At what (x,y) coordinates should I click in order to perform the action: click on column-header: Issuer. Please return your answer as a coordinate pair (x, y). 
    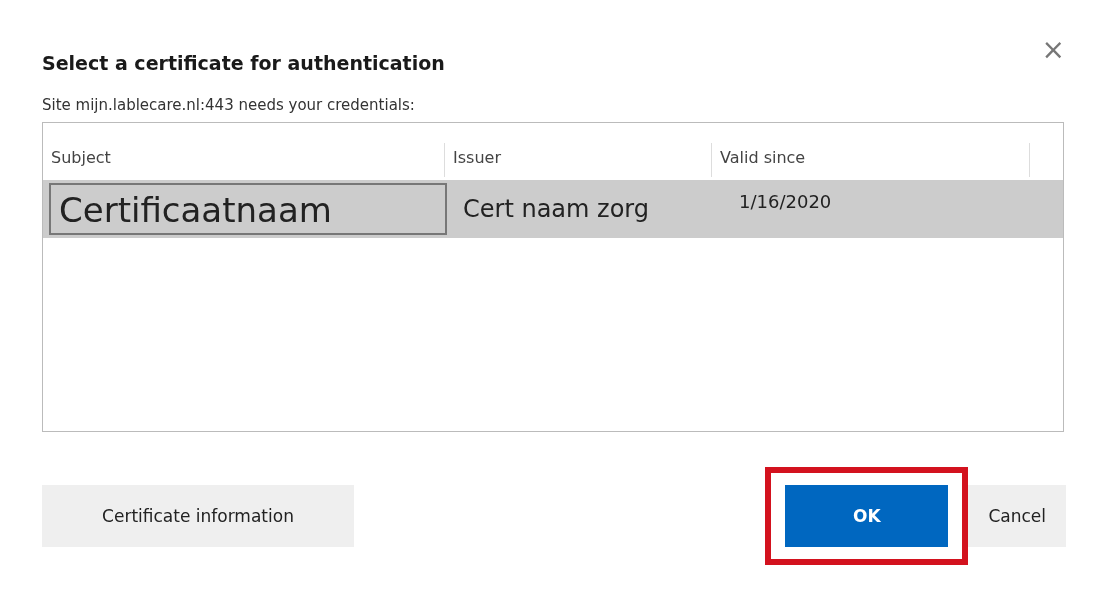
    Looking at the image, I should click on (578, 160).